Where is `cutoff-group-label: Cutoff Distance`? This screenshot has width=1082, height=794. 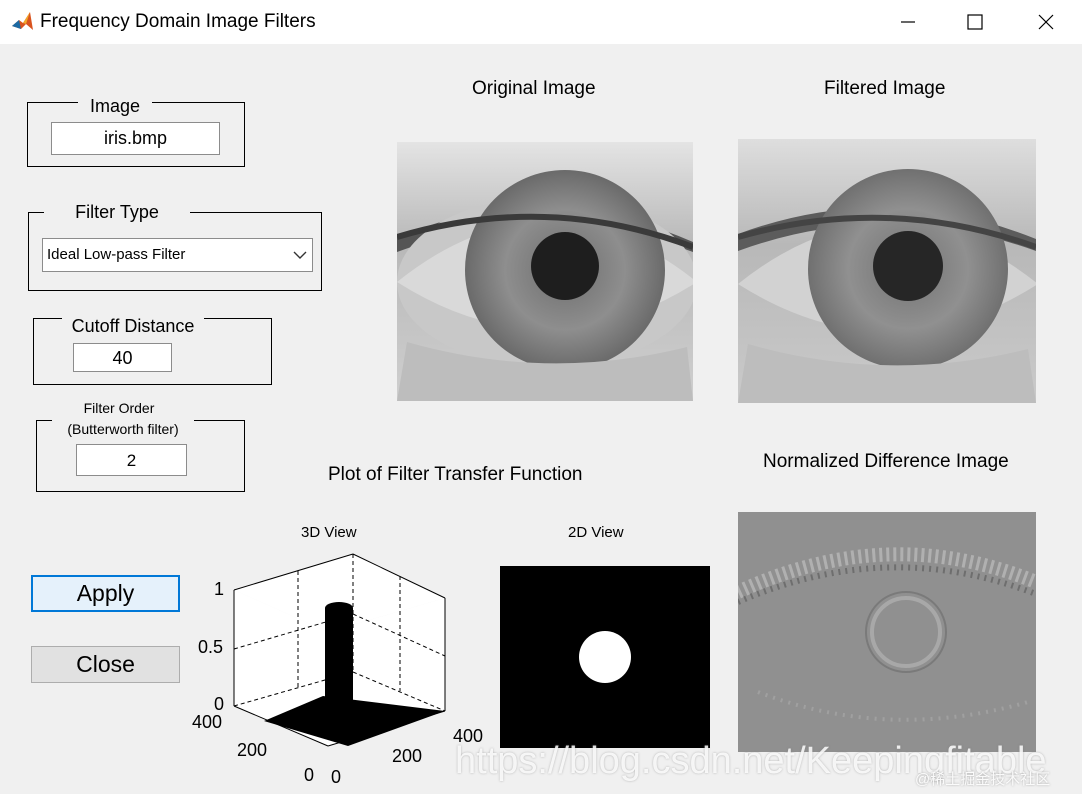 cutoff-group-label: Cutoff Distance is located at coordinates (133, 326).